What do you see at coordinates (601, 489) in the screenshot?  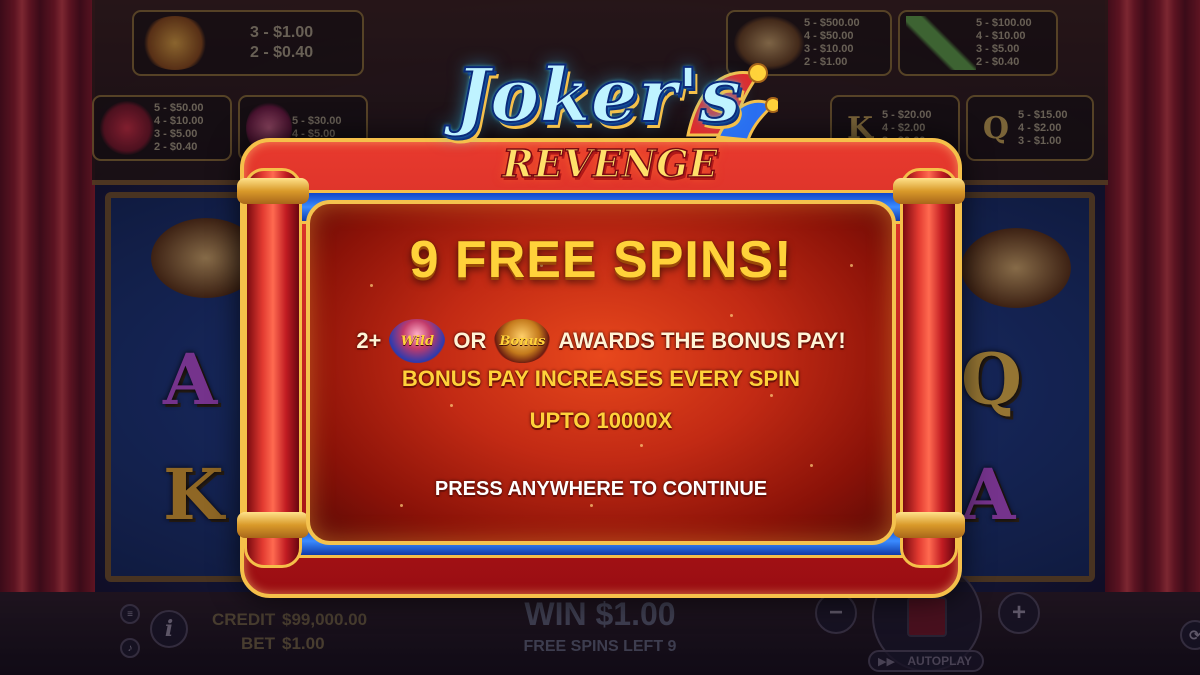 I see `press-to-continue: PRESS ANYWHERE TO CONTINUE` at bounding box center [601, 489].